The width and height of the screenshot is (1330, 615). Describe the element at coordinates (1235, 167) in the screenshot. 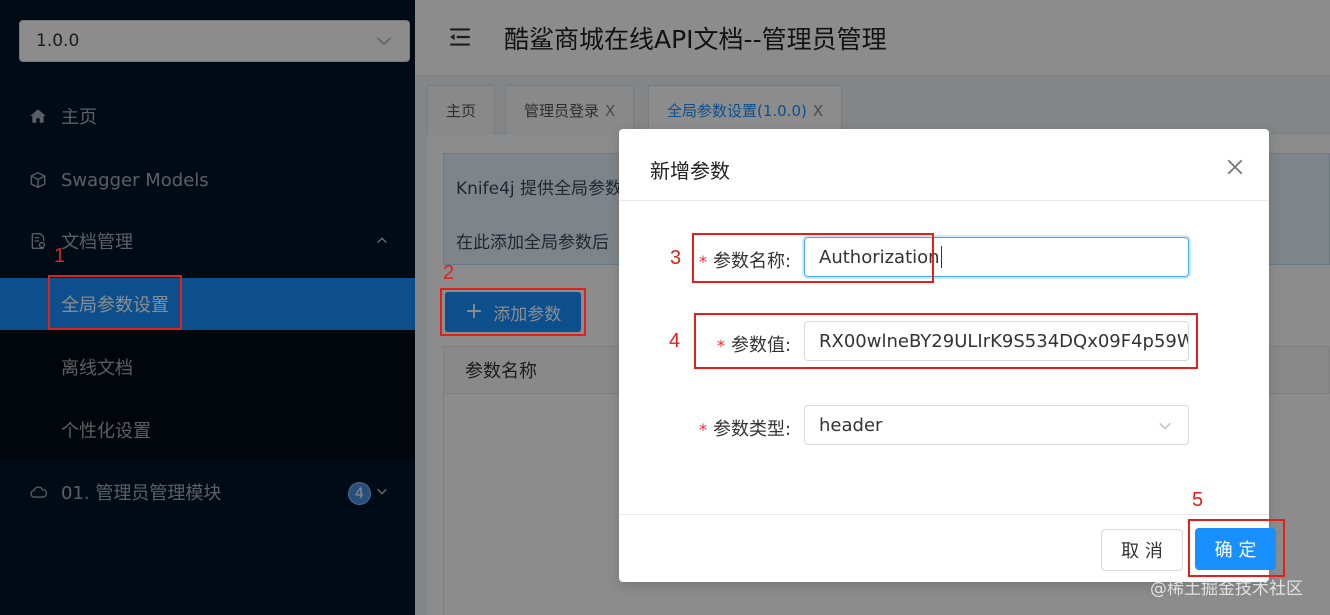

I see `close-icon` at that location.